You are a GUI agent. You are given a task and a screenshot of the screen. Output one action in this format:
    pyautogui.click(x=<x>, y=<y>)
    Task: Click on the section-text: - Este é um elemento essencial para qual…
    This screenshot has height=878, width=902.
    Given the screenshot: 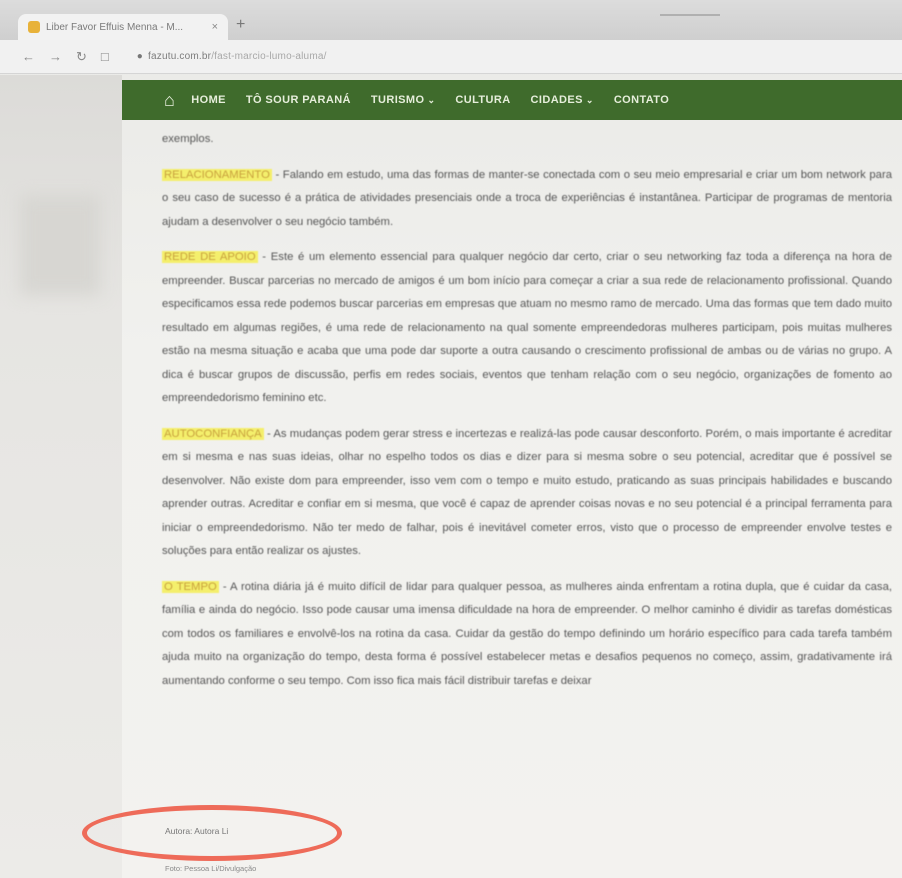 What is the action you would take?
    pyautogui.click(x=527, y=327)
    